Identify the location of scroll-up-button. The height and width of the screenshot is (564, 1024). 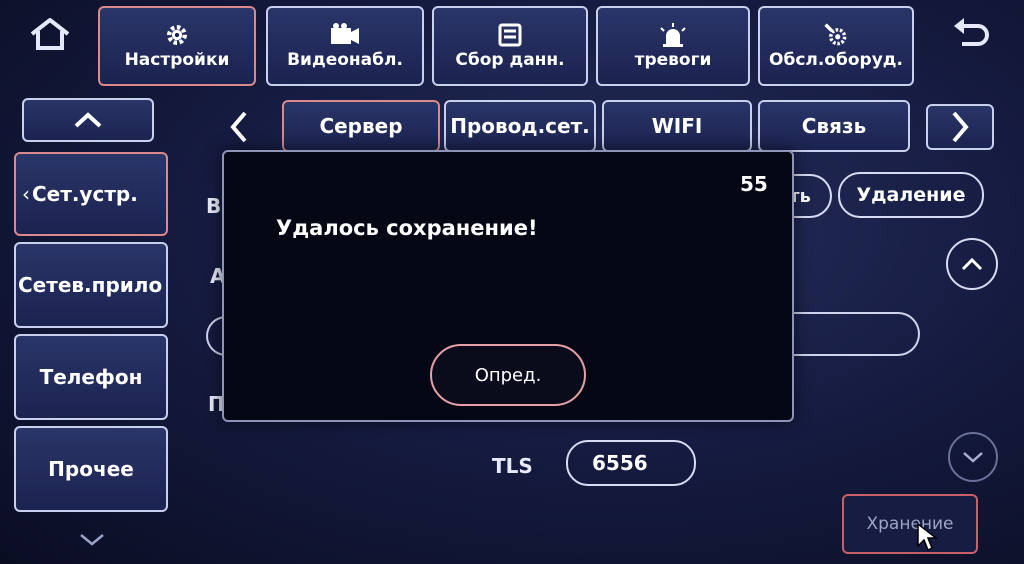
(972, 264).